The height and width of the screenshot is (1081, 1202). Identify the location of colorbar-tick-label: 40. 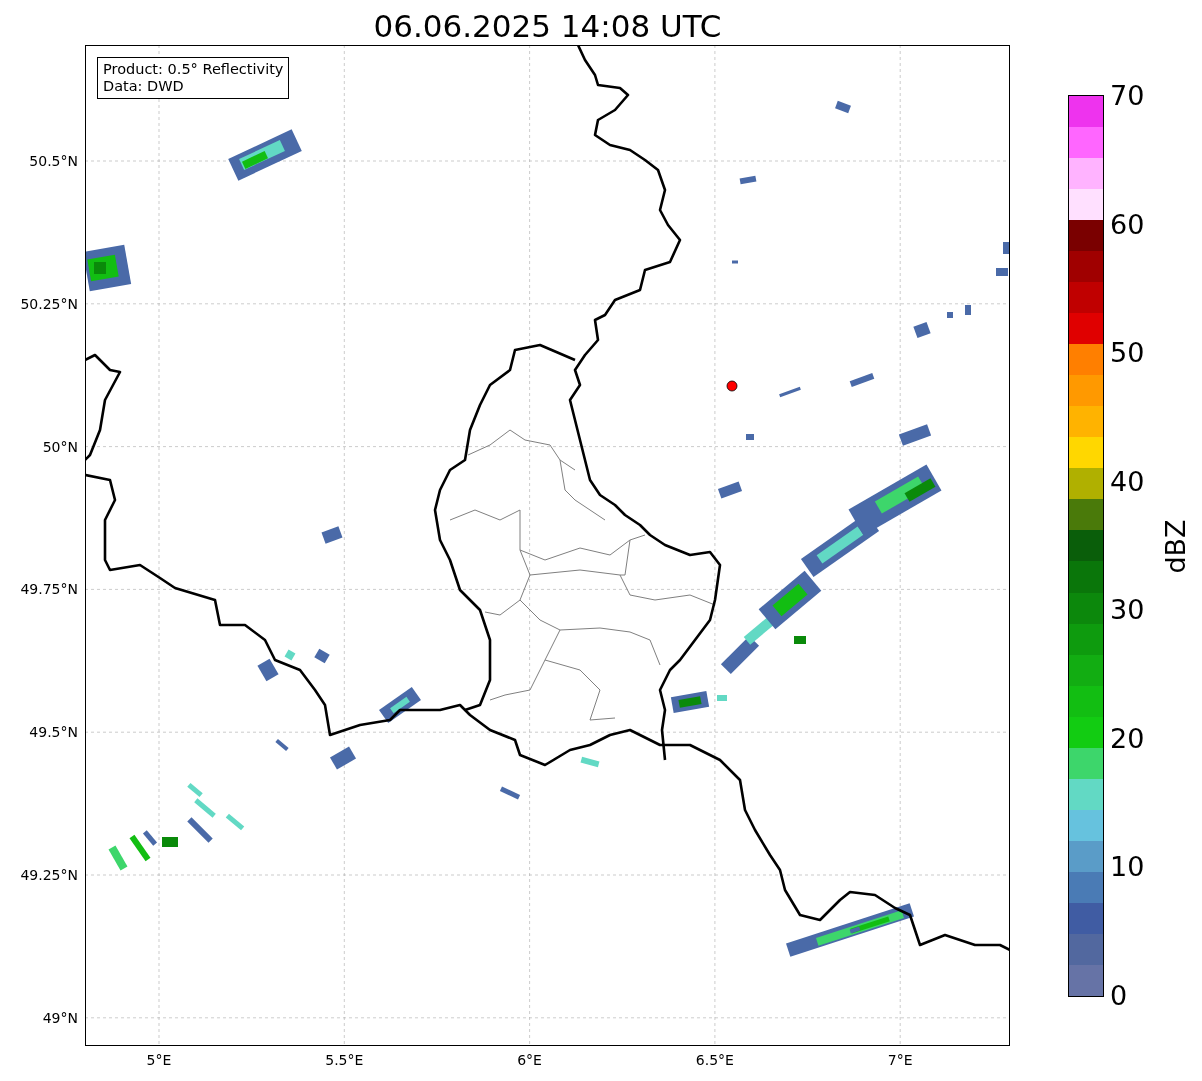
(1127, 481).